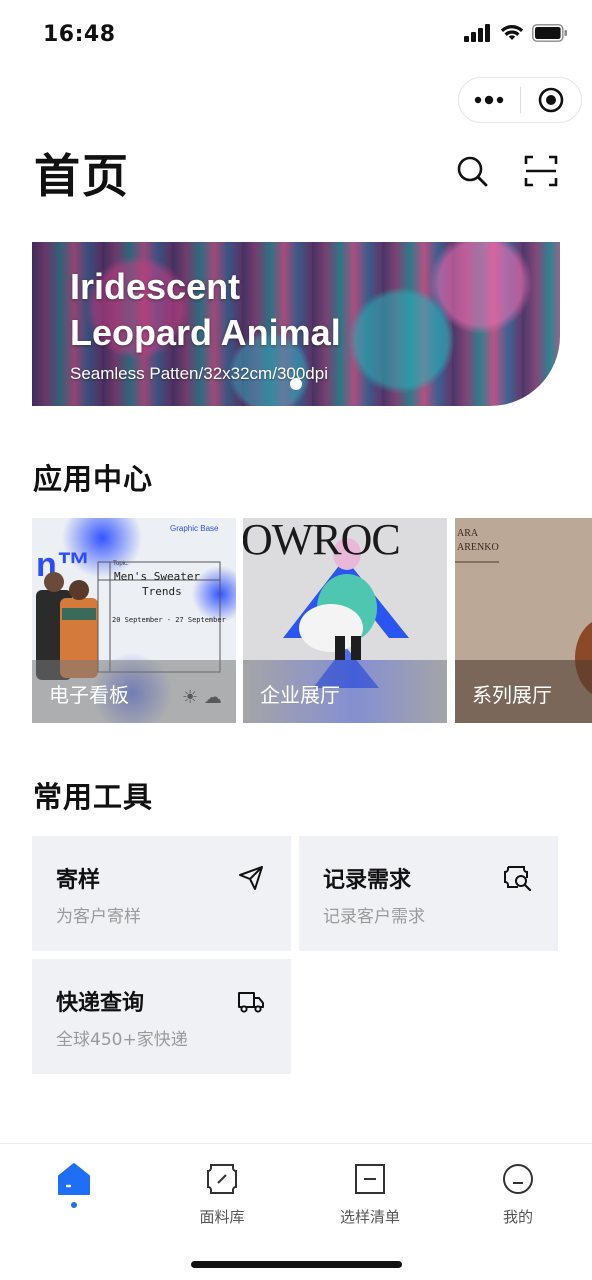 The image size is (592, 1280). Describe the element at coordinates (162, 591) in the screenshot. I see `art-line2: Trends` at that location.